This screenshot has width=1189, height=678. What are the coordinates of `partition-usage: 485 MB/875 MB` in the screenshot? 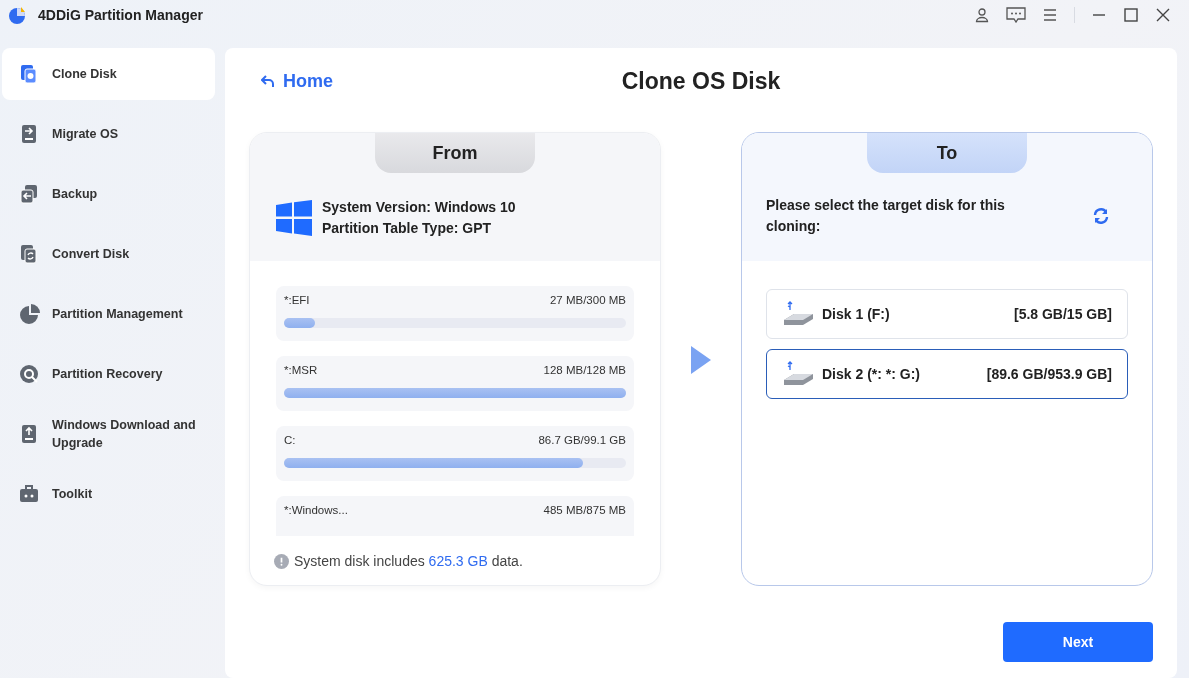 It's located at (584, 510).